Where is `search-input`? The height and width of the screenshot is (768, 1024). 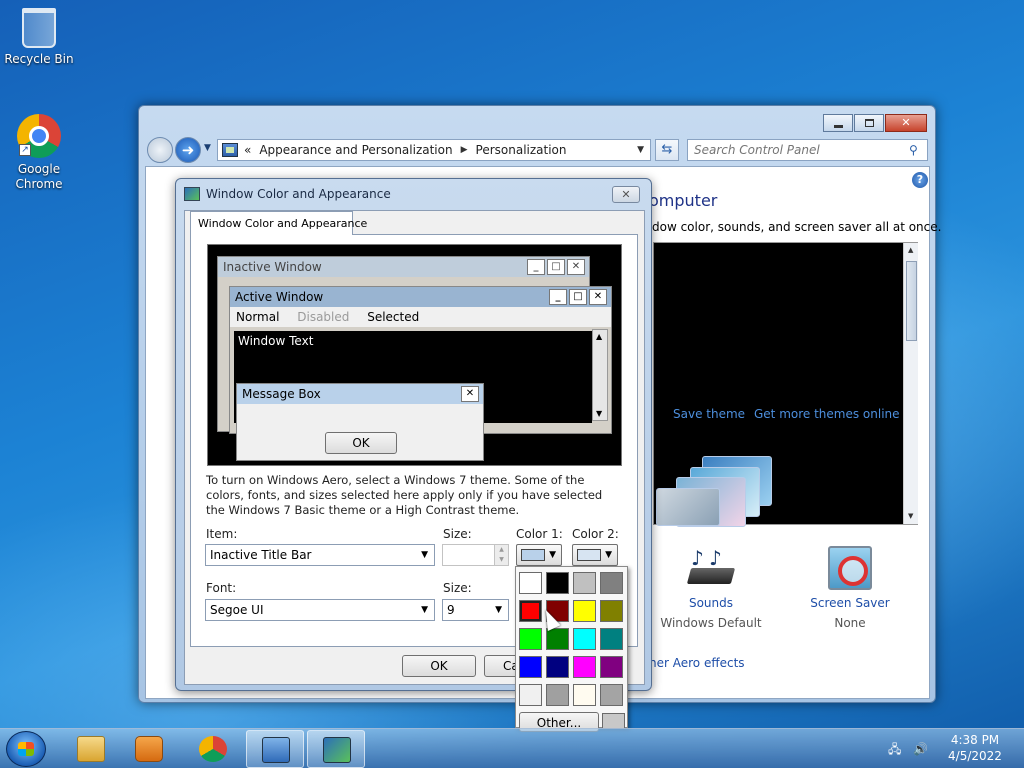
search-input is located at coordinates (807, 150).